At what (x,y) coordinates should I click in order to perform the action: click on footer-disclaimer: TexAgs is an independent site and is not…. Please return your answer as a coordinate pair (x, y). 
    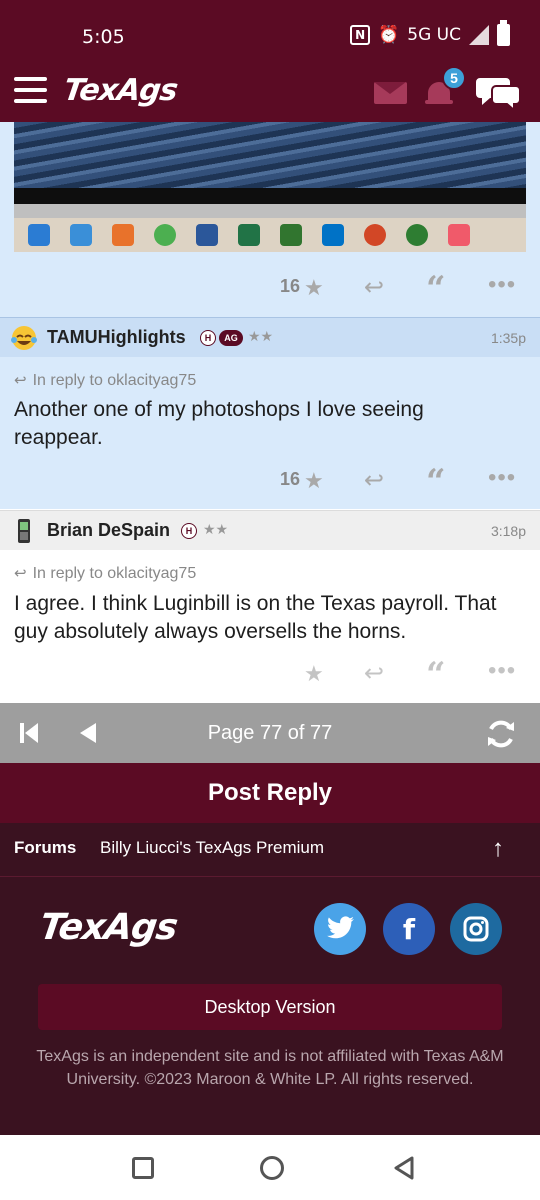
    Looking at the image, I should click on (270, 1068).